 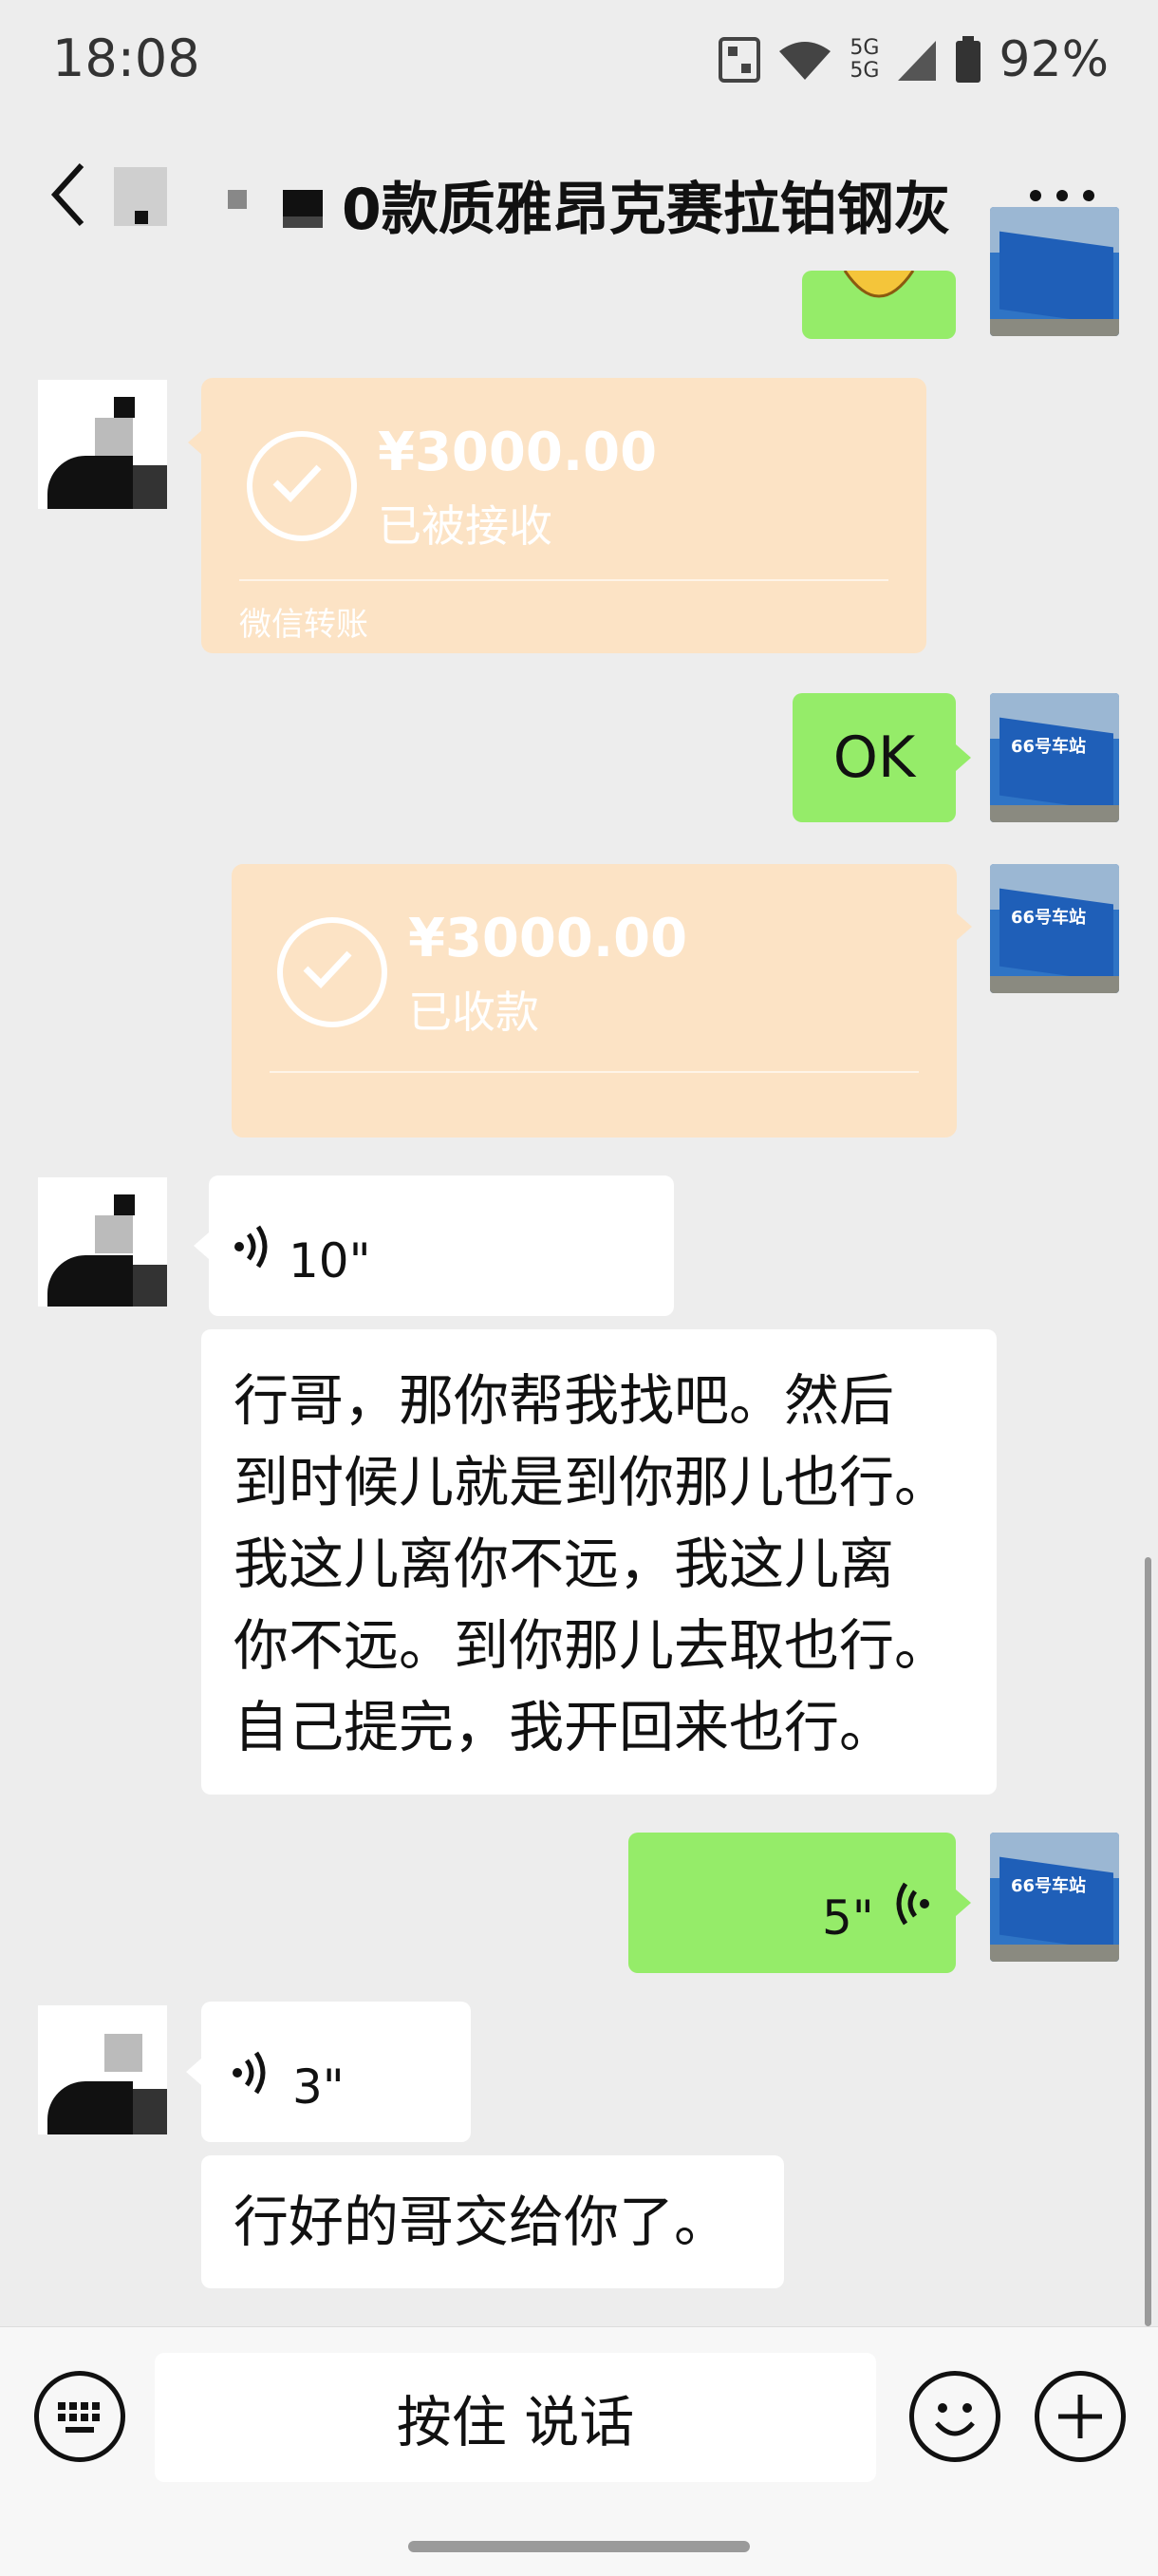 I want to click on network-label-top: 5G, so click(x=865, y=48).